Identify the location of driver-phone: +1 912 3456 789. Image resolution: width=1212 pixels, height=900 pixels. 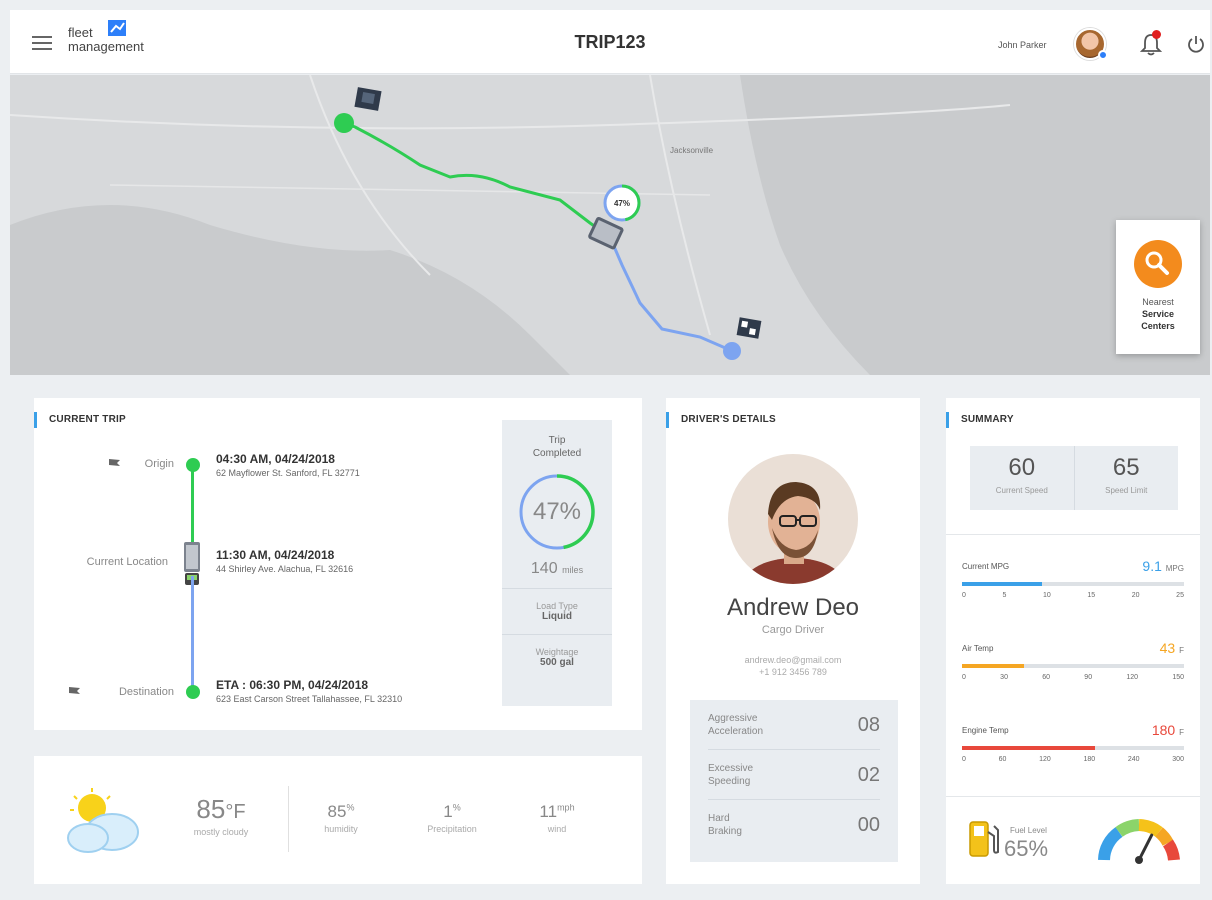
(793, 672).